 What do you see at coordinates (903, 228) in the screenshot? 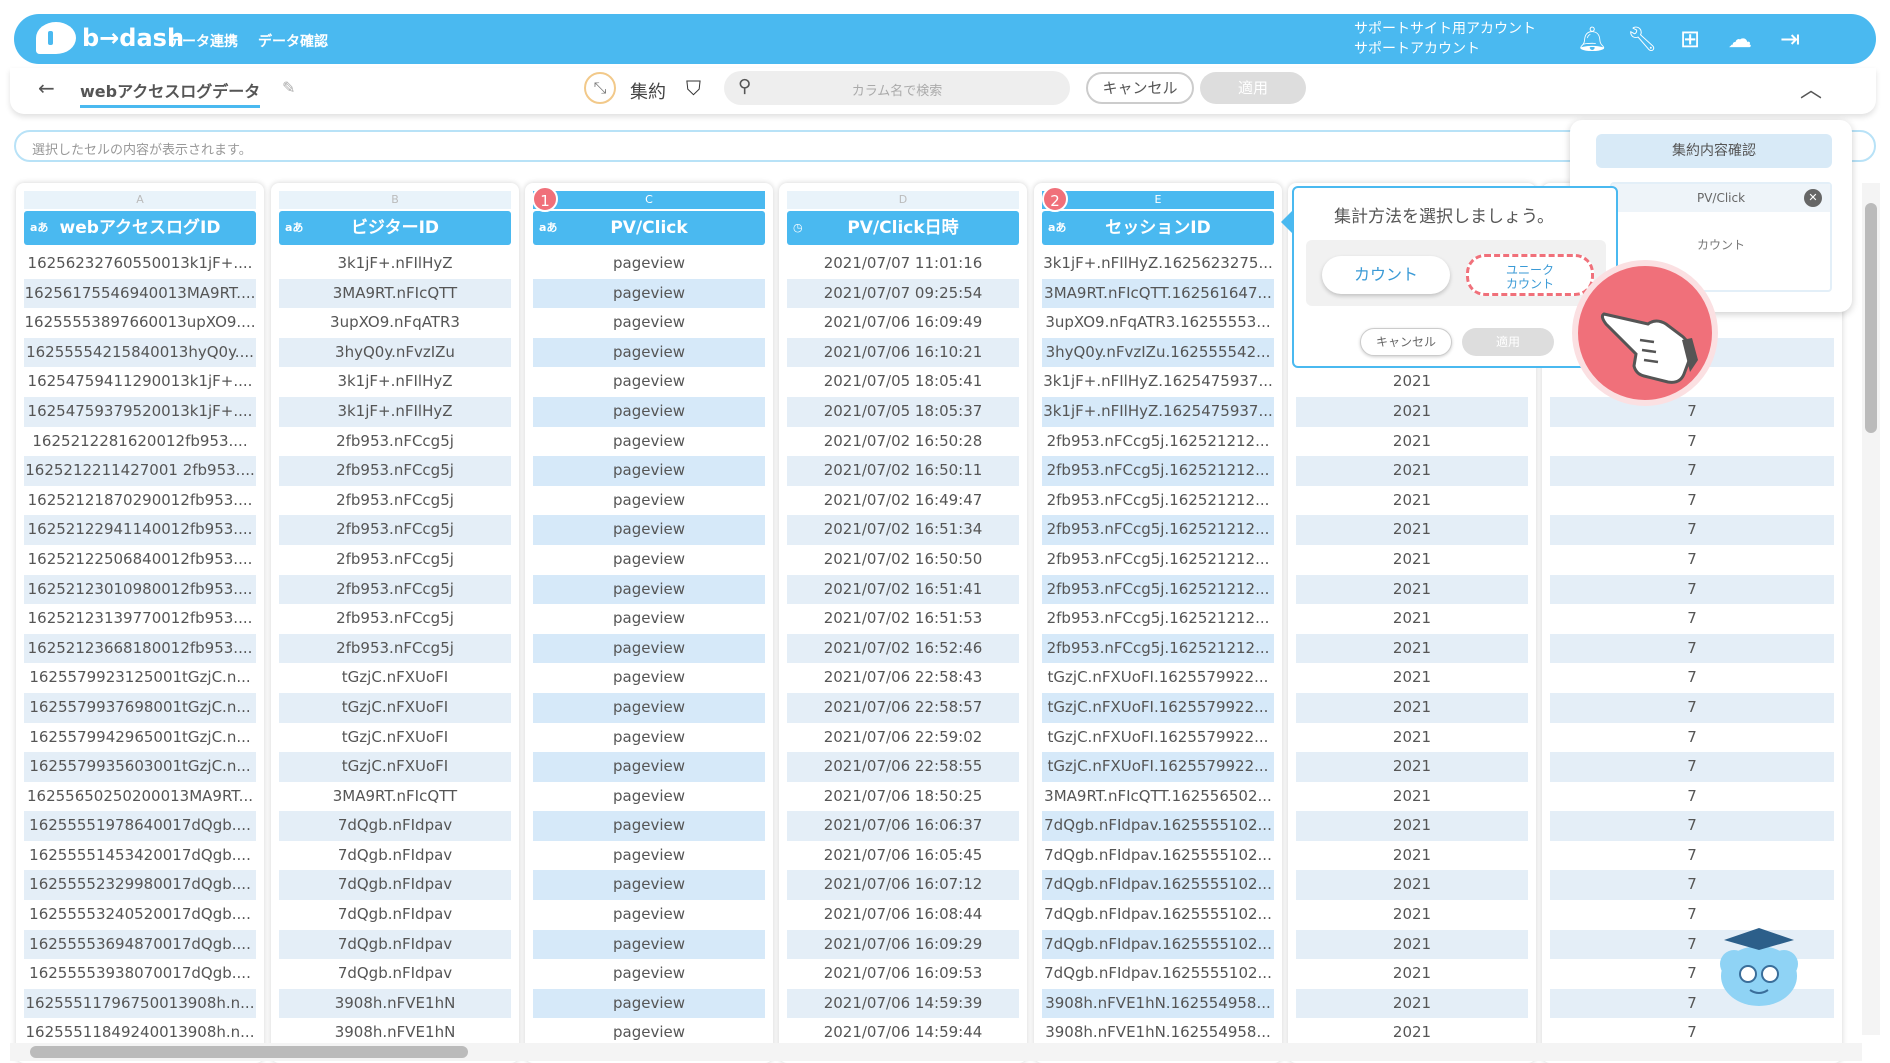
I see `column-header: ◷ PV/Click日時` at bounding box center [903, 228].